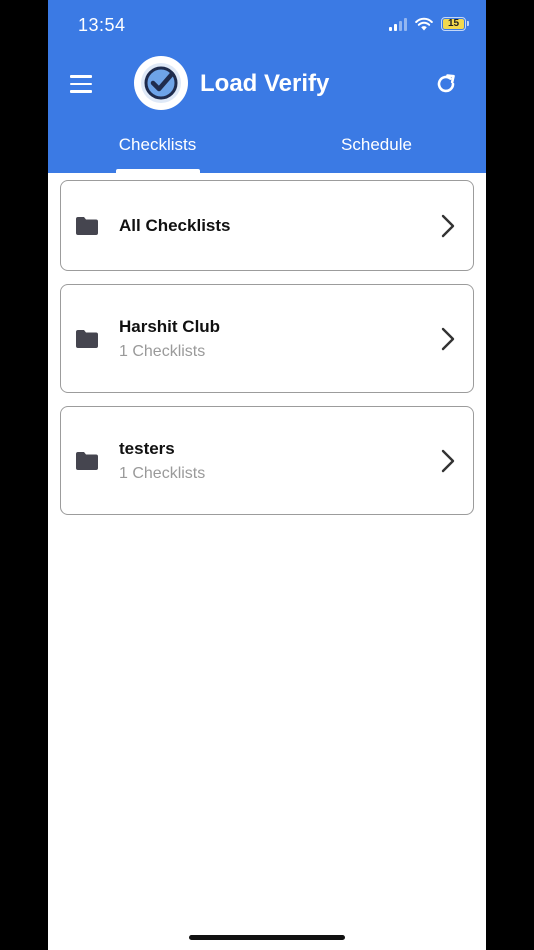  Describe the element at coordinates (424, 24) in the screenshot. I see `wifi-icon` at that location.